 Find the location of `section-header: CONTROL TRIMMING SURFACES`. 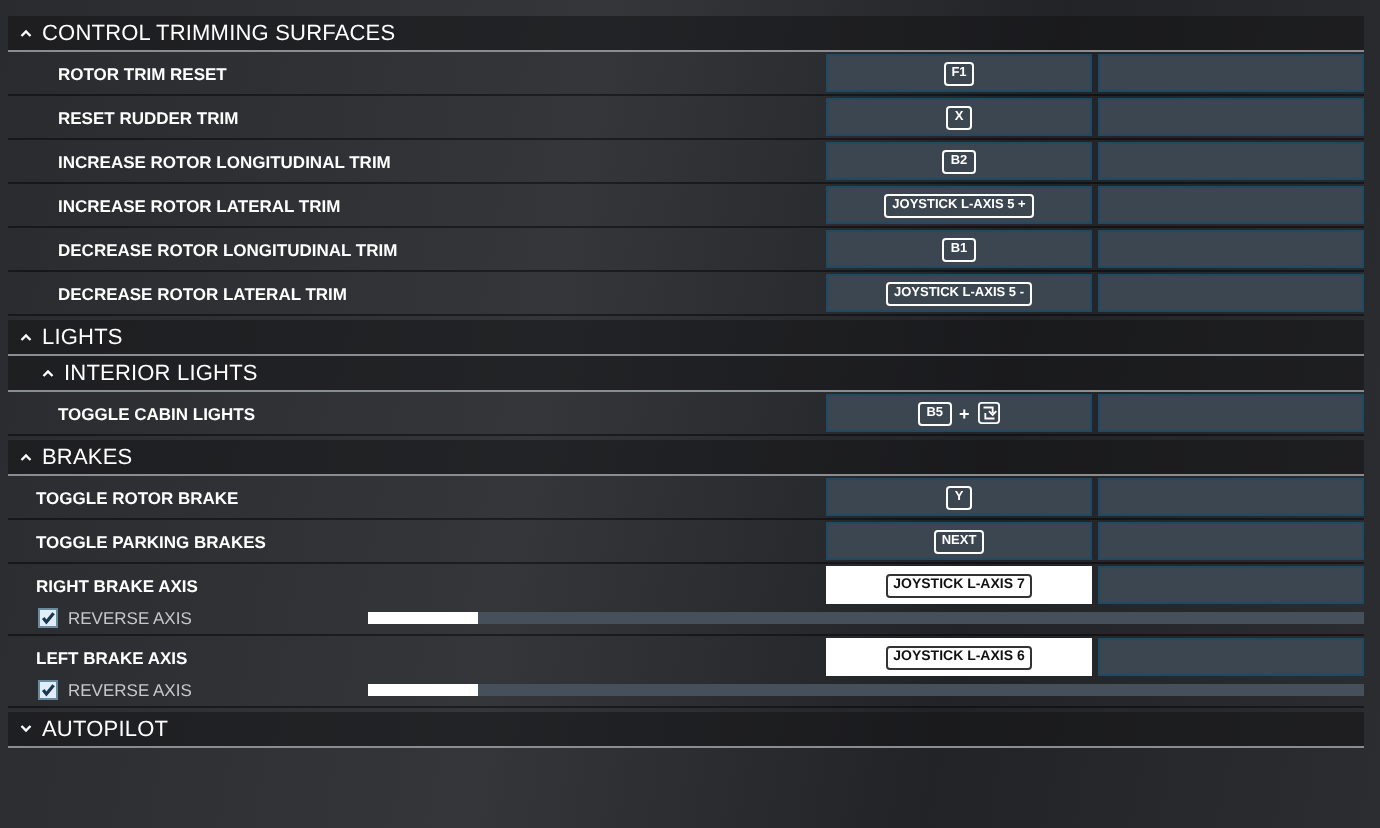

section-header: CONTROL TRIMMING SURFACES is located at coordinates (686, 34).